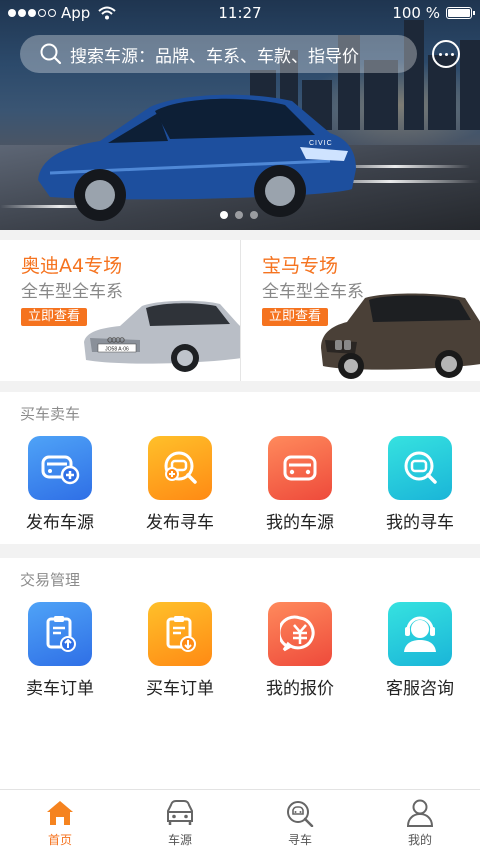  Describe the element at coordinates (50, 580) in the screenshot. I see `section-title: 交易管理` at that location.